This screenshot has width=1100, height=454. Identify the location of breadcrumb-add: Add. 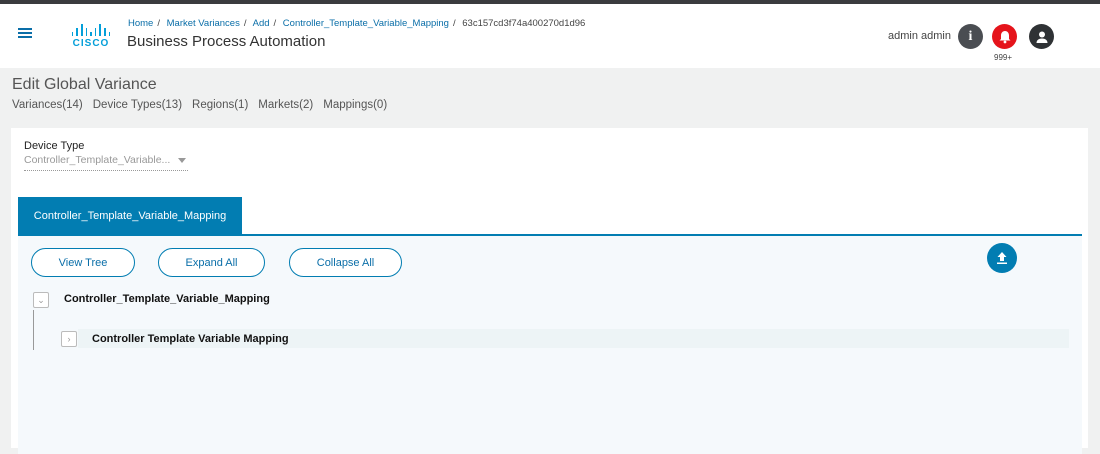
(261, 23).